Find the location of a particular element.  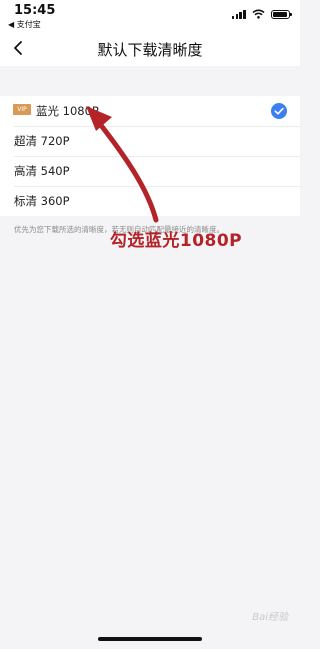

option-label: 高清 540P is located at coordinates (42, 171).